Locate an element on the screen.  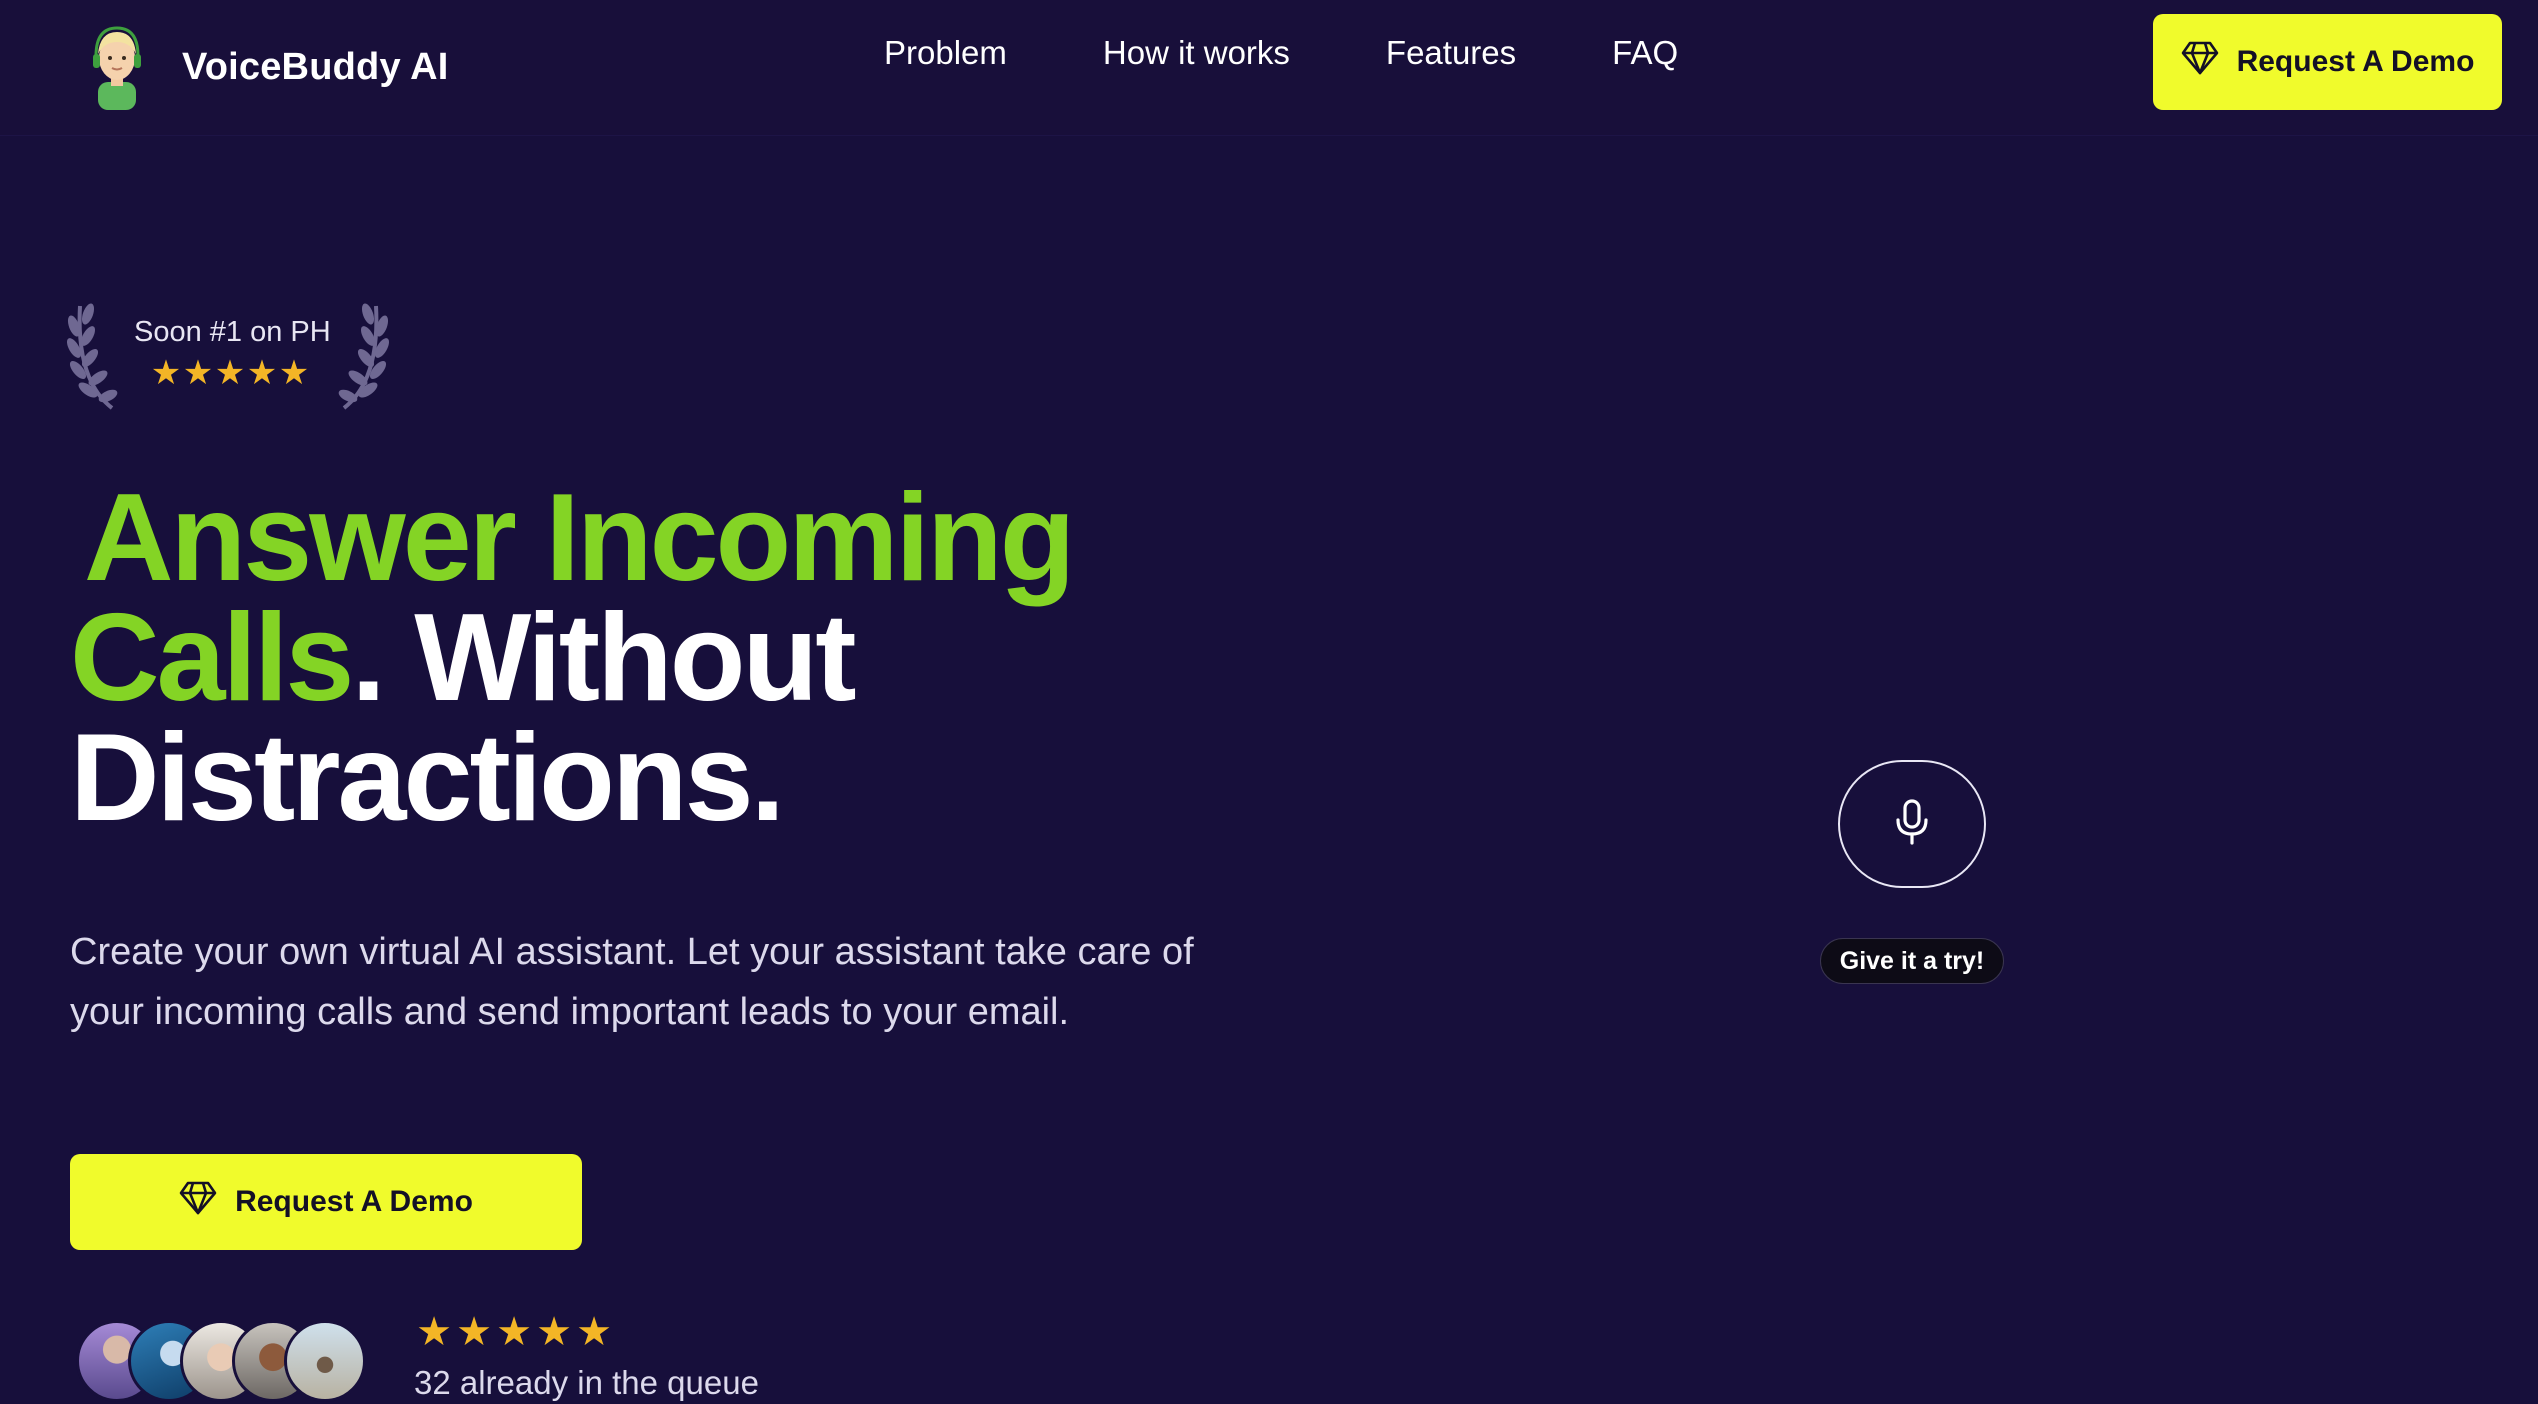
avatar is located at coordinates (325, 1361).